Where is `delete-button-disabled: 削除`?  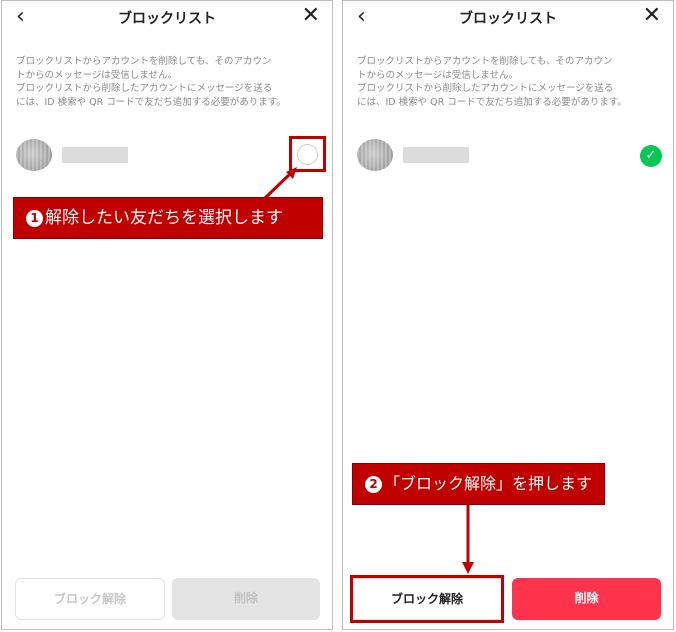 delete-button-disabled: 削除 is located at coordinates (246, 599).